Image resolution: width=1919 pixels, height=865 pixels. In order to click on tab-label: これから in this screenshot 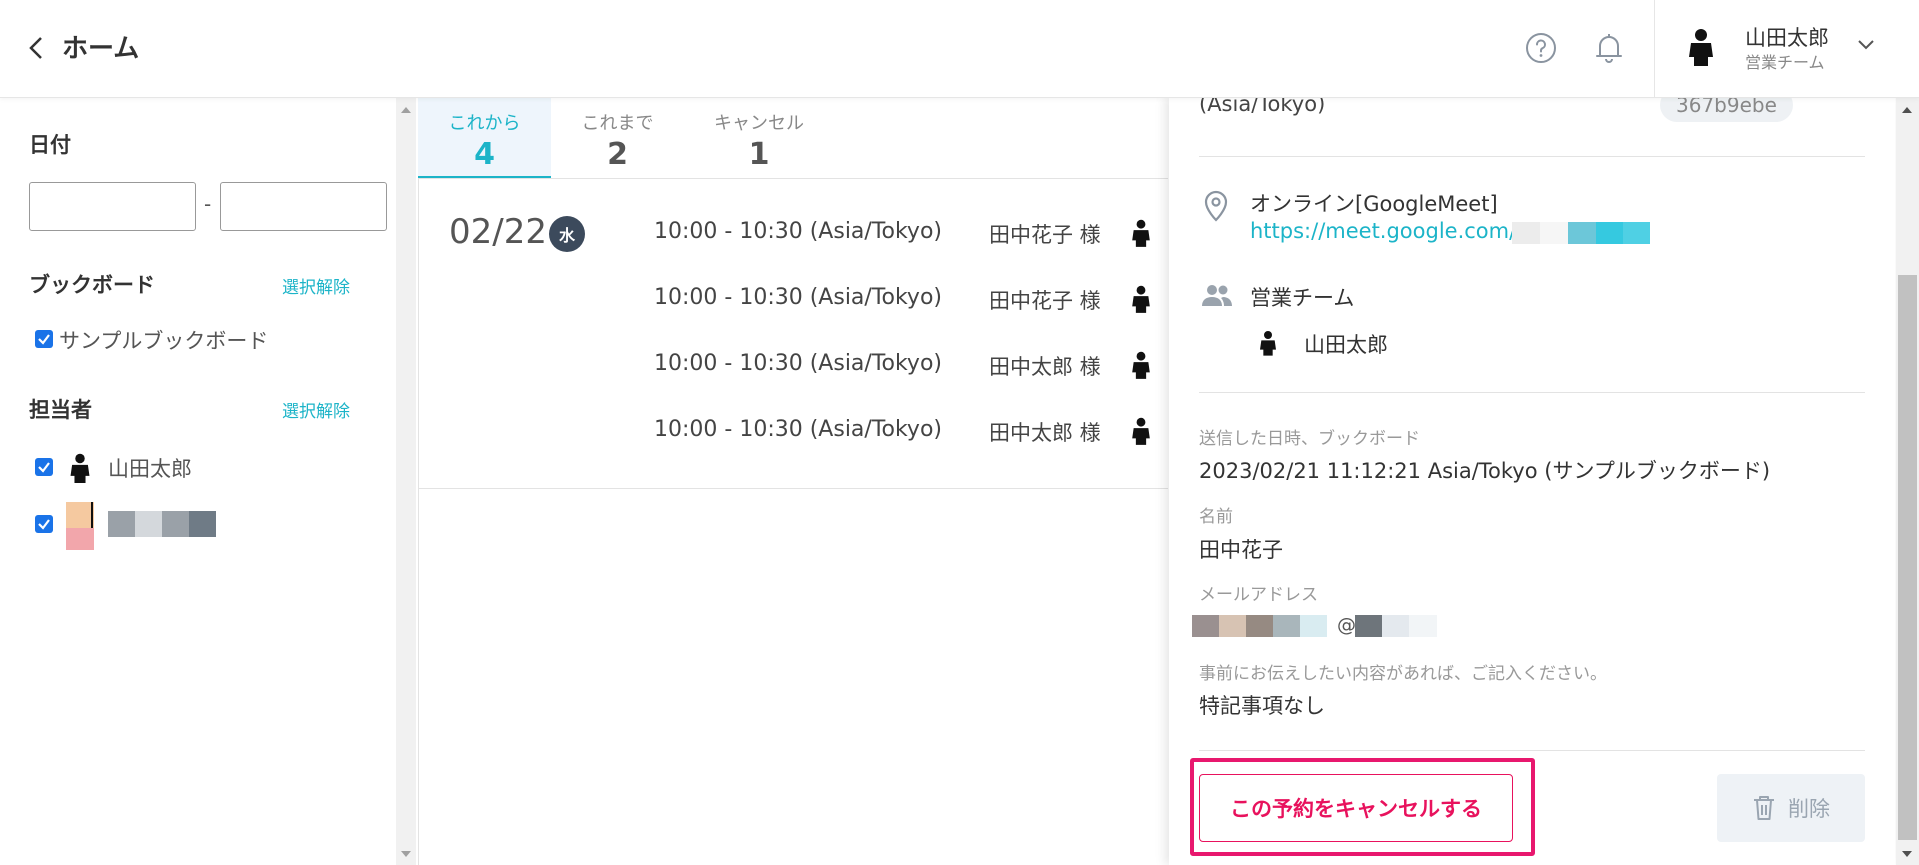, I will do `click(484, 123)`.